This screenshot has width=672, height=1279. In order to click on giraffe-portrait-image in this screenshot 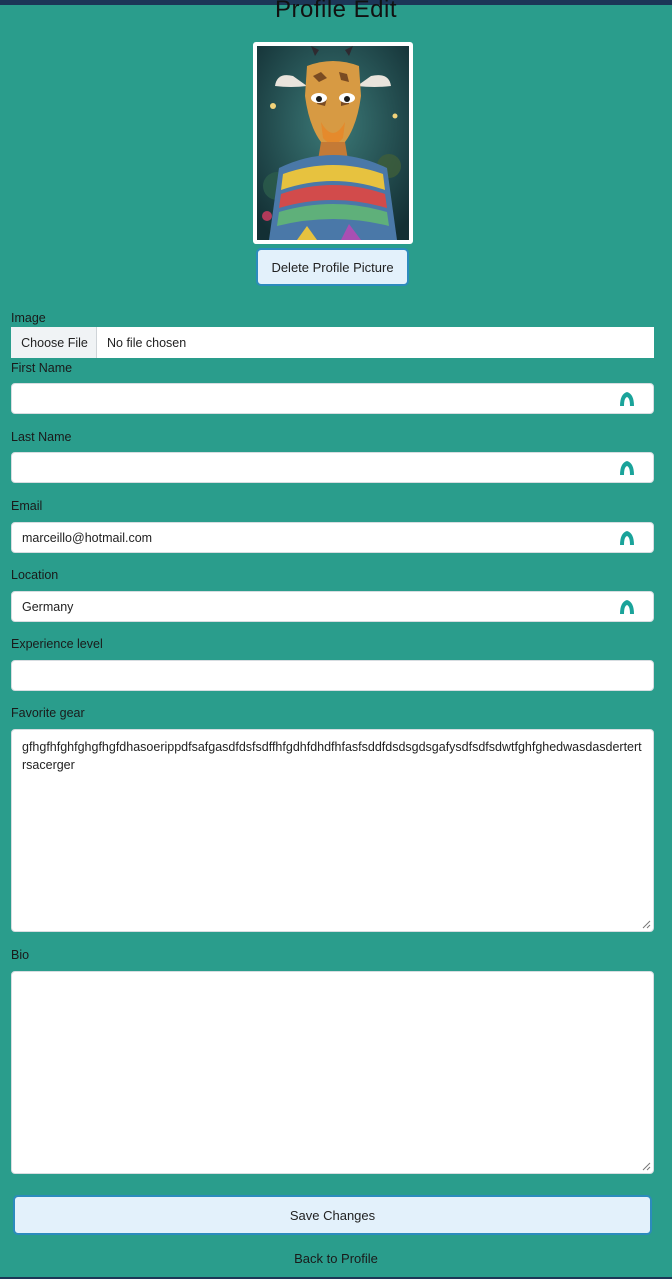, I will do `click(333, 143)`.